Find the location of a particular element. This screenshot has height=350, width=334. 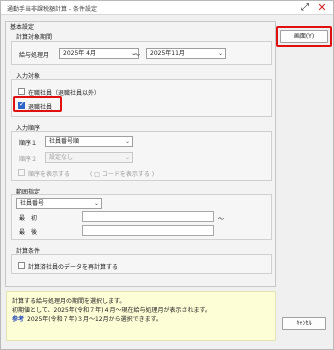

window-title: 通勤手当非課税額計算 - 条件設定 is located at coordinates (52, 9).